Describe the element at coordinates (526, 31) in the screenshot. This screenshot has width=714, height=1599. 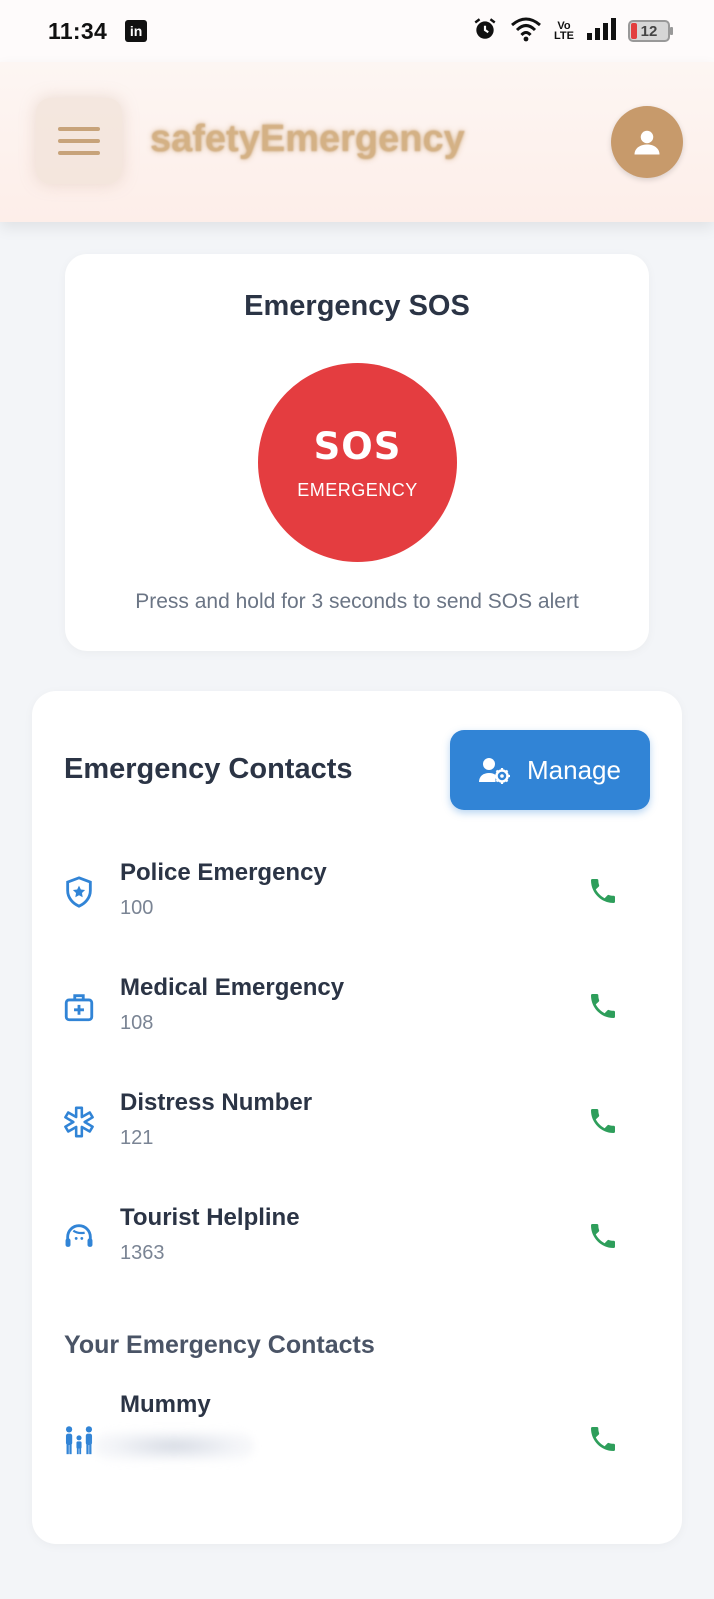
I see `wifi-icon` at that location.